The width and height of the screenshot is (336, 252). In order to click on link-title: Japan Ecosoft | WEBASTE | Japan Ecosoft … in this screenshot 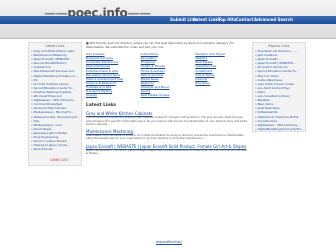, I will do `click(167, 146)`.